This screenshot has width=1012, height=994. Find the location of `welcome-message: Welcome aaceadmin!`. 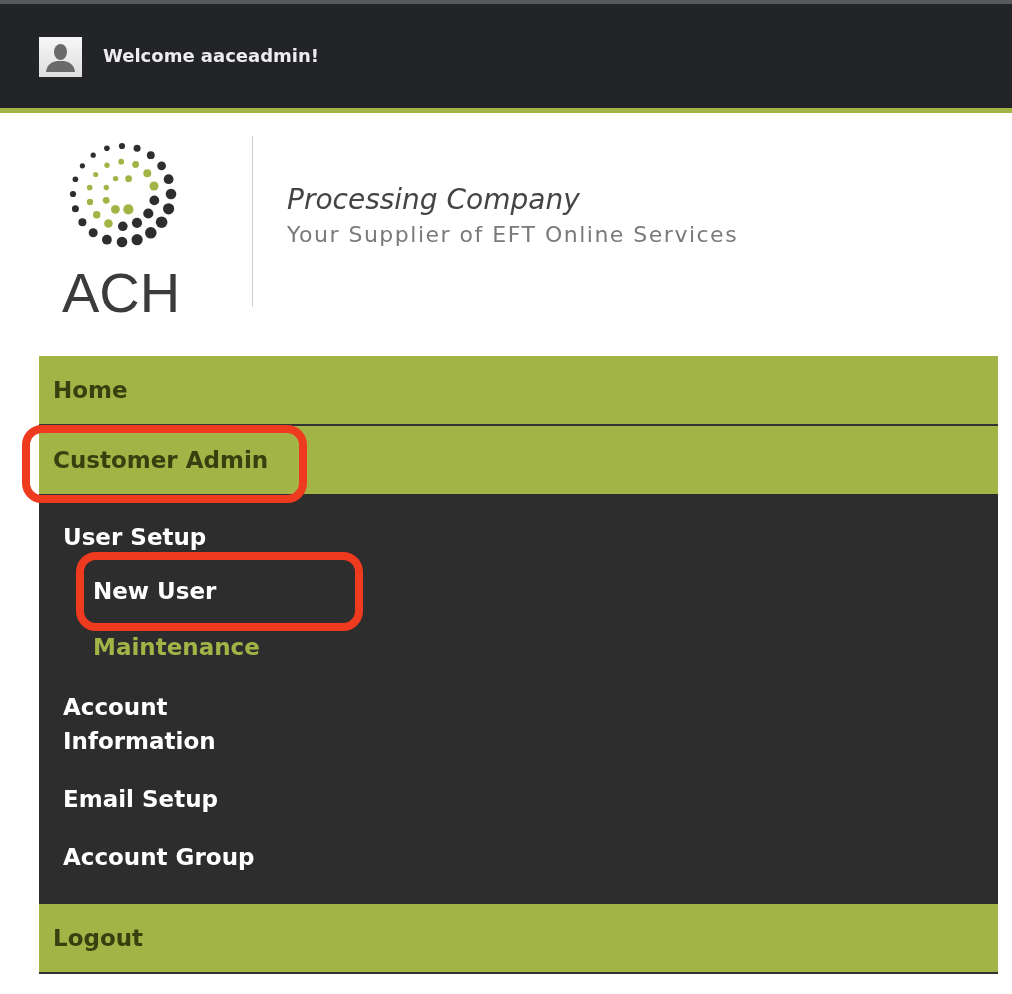

welcome-message: Welcome aaceadmin! is located at coordinates (211, 56).